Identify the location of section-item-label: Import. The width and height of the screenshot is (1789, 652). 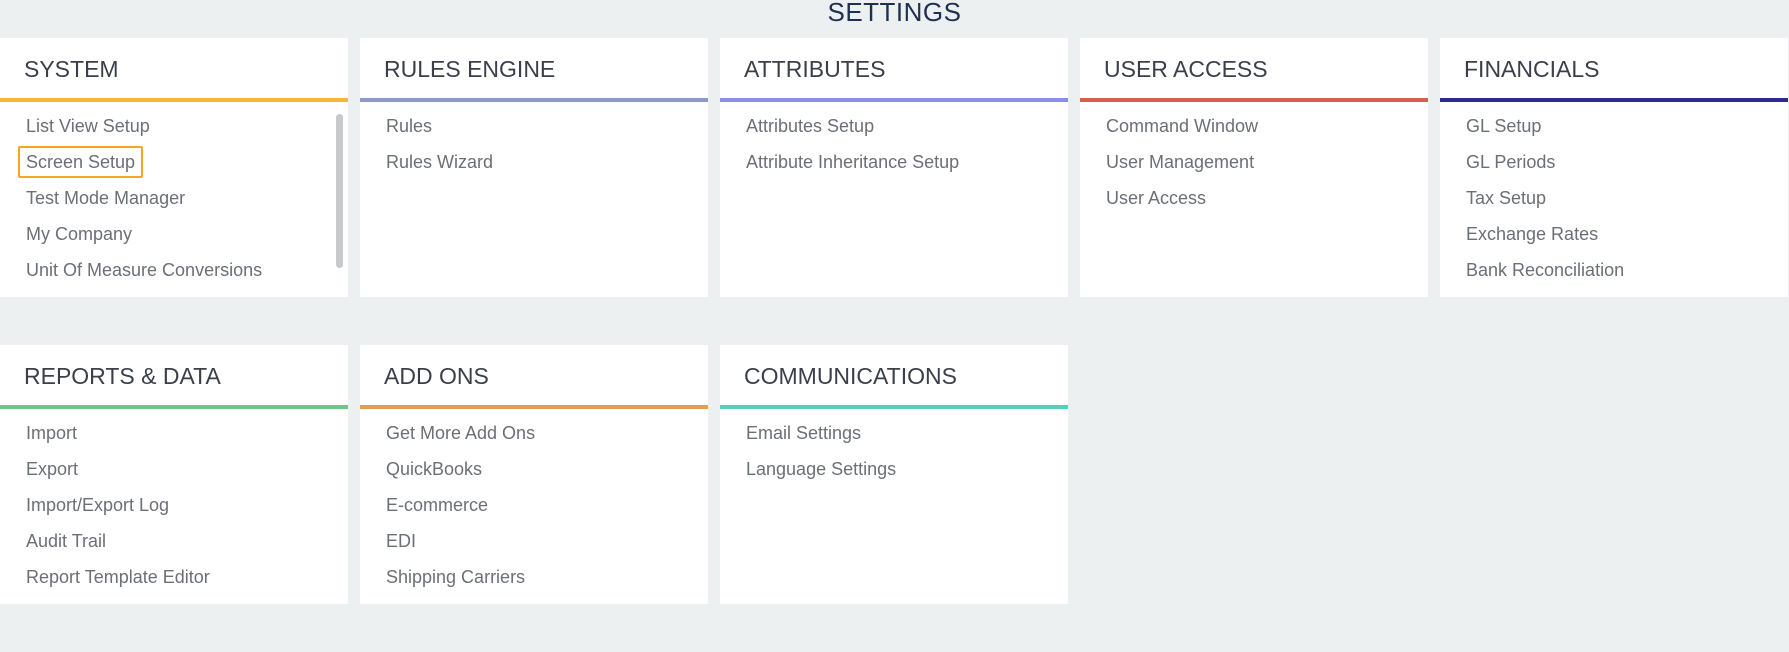
(52, 433).